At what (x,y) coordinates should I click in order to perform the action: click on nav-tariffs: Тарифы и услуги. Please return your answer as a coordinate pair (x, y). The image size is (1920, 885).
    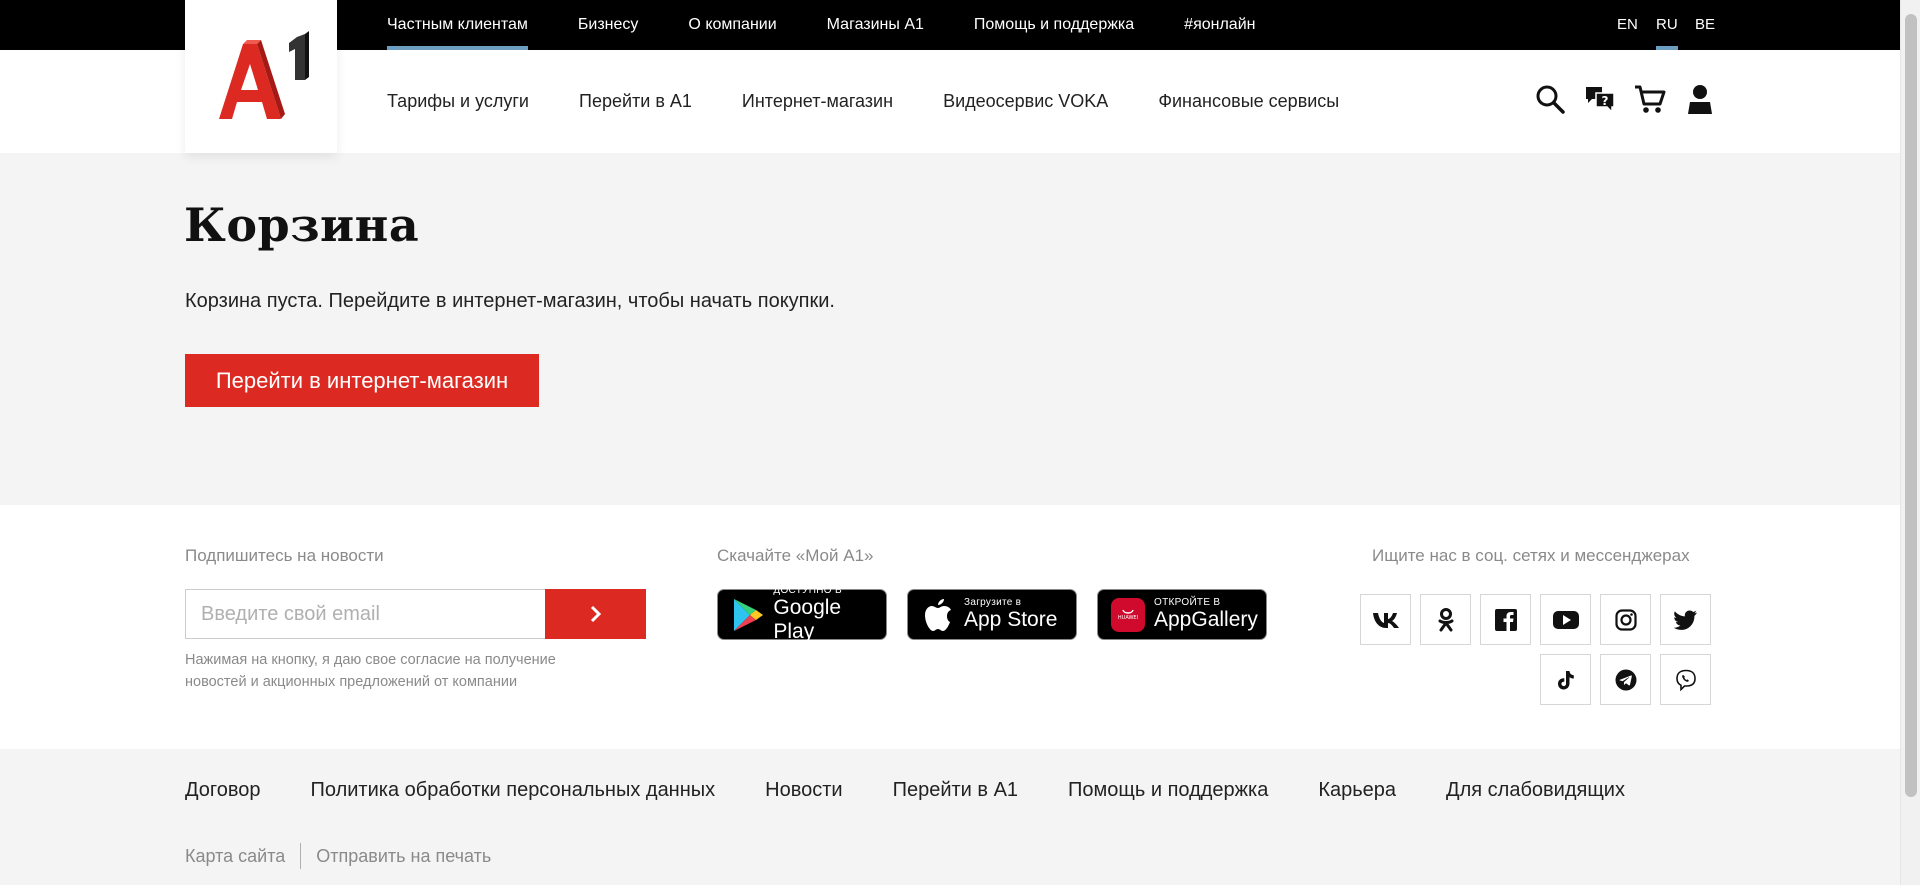
    Looking at the image, I should click on (458, 101).